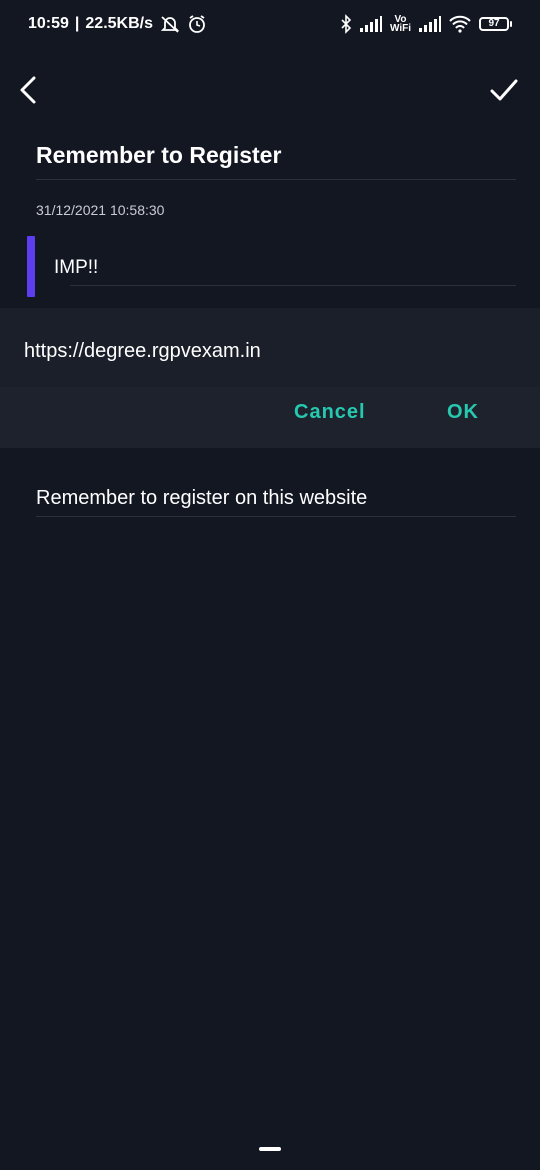 This screenshot has height=1170, width=540. Describe the element at coordinates (76, 268) in the screenshot. I see `note-tag-input: IMP!!` at that location.